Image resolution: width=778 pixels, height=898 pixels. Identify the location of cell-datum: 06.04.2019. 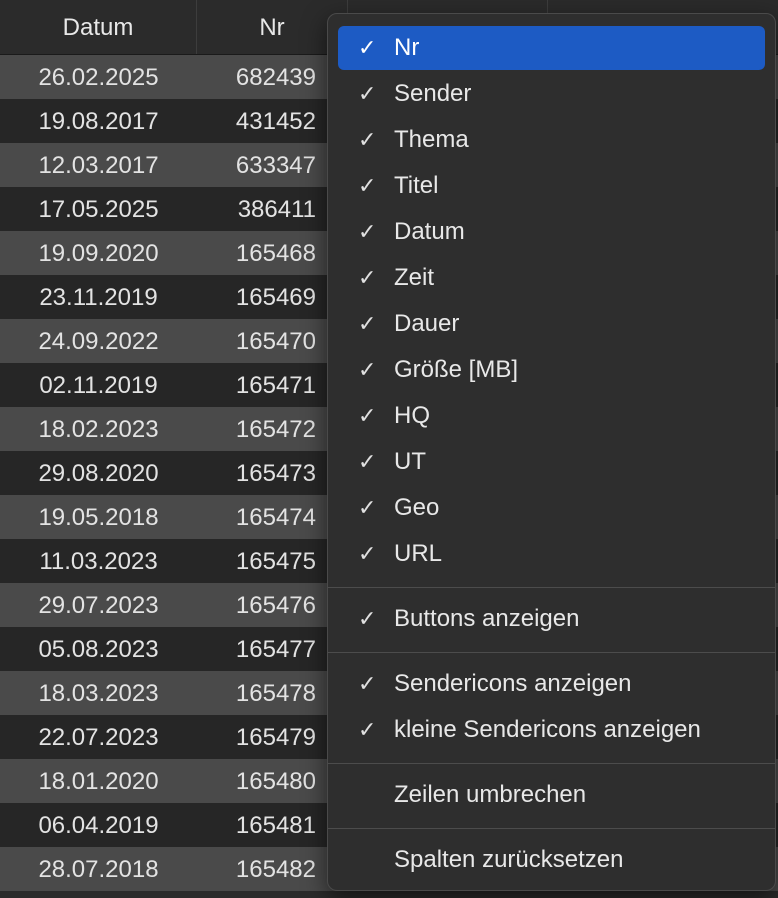
(98, 825).